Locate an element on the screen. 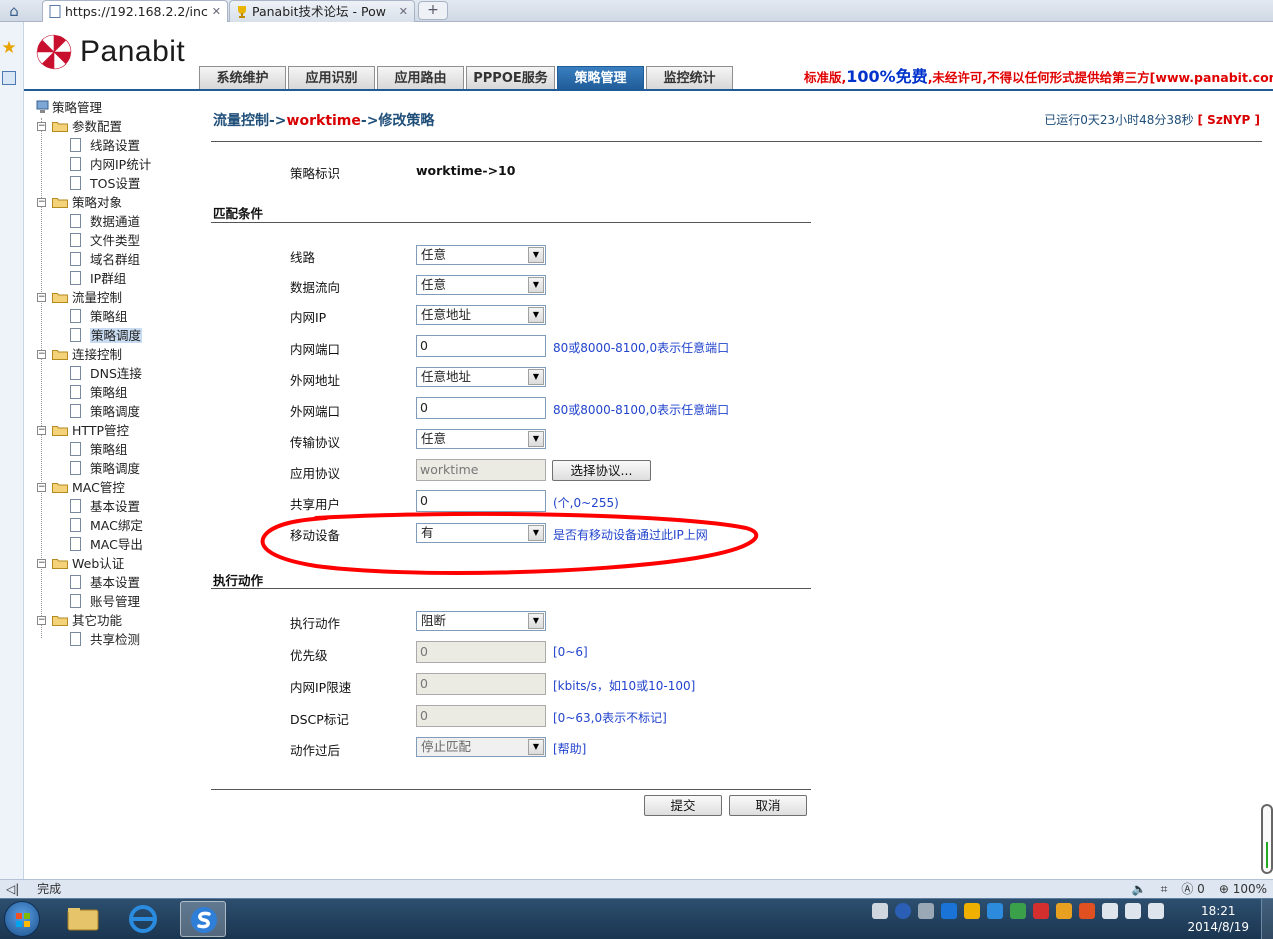 This screenshot has width=1273, height=939. header-divider is located at coordinates (648, 90).